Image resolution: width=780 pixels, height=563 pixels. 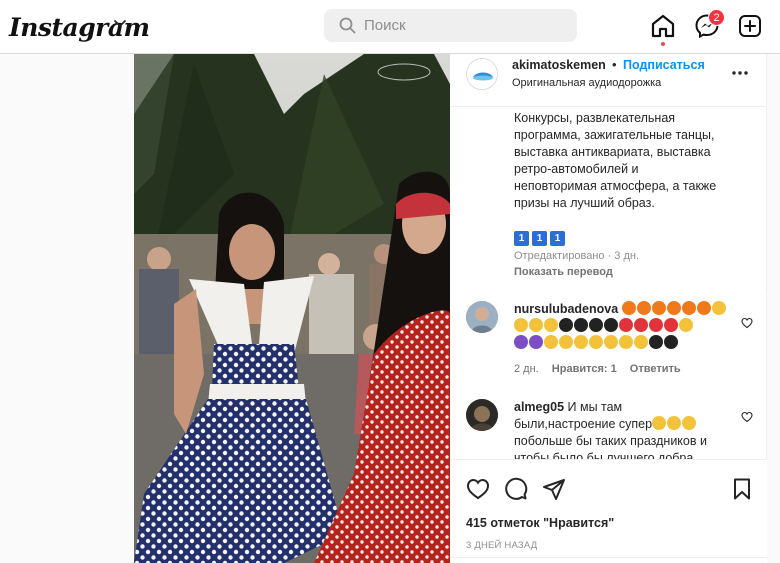 I want to click on keycap-emoji-row: 111, so click(x=541, y=237).